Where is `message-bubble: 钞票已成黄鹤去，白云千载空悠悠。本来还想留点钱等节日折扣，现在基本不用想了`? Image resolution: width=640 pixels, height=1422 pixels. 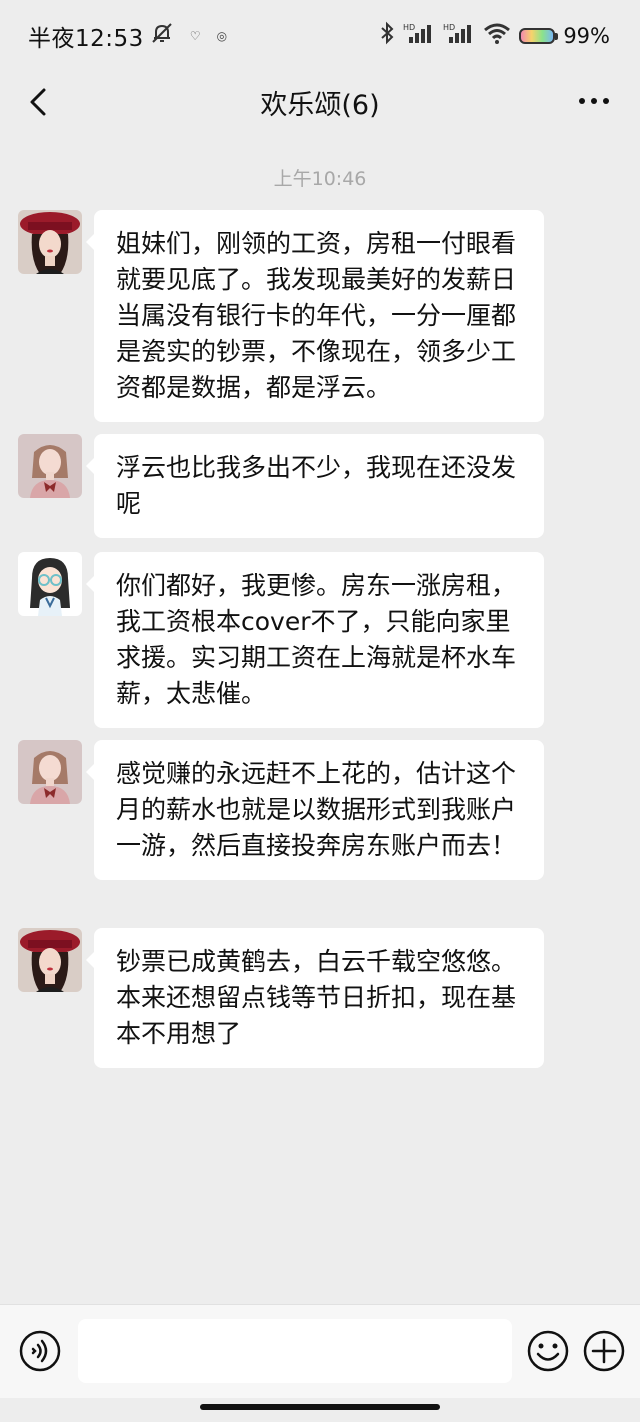
message-bubble: 钞票已成黄鹤去，白云千载空悠悠。本来还想留点钱等节日折扣，现在基本不用想了 is located at coordinates (315, 998).